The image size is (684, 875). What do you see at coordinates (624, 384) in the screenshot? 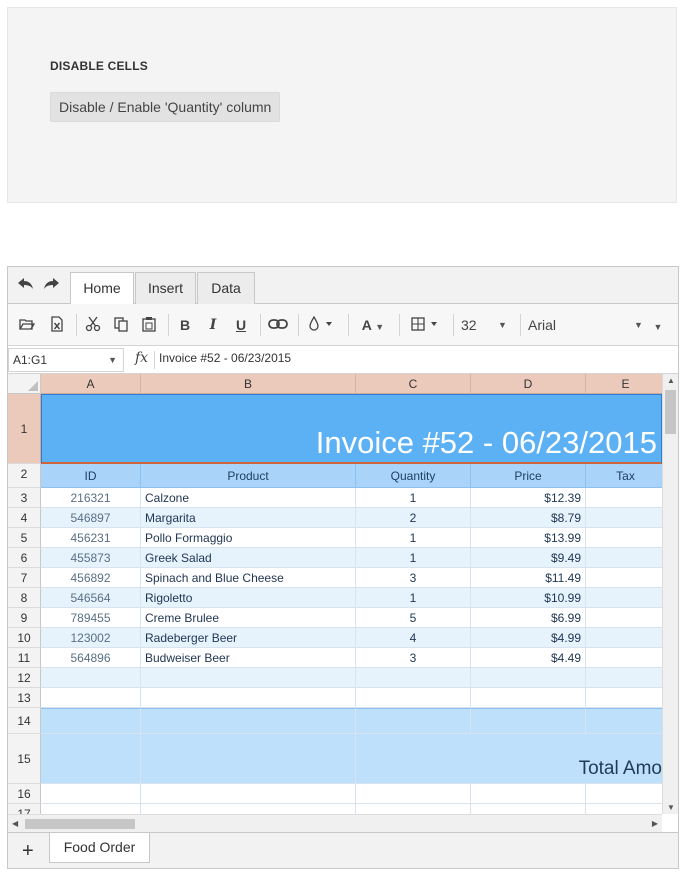
I see `column-header-e: E` at bounding box center [624, 384].